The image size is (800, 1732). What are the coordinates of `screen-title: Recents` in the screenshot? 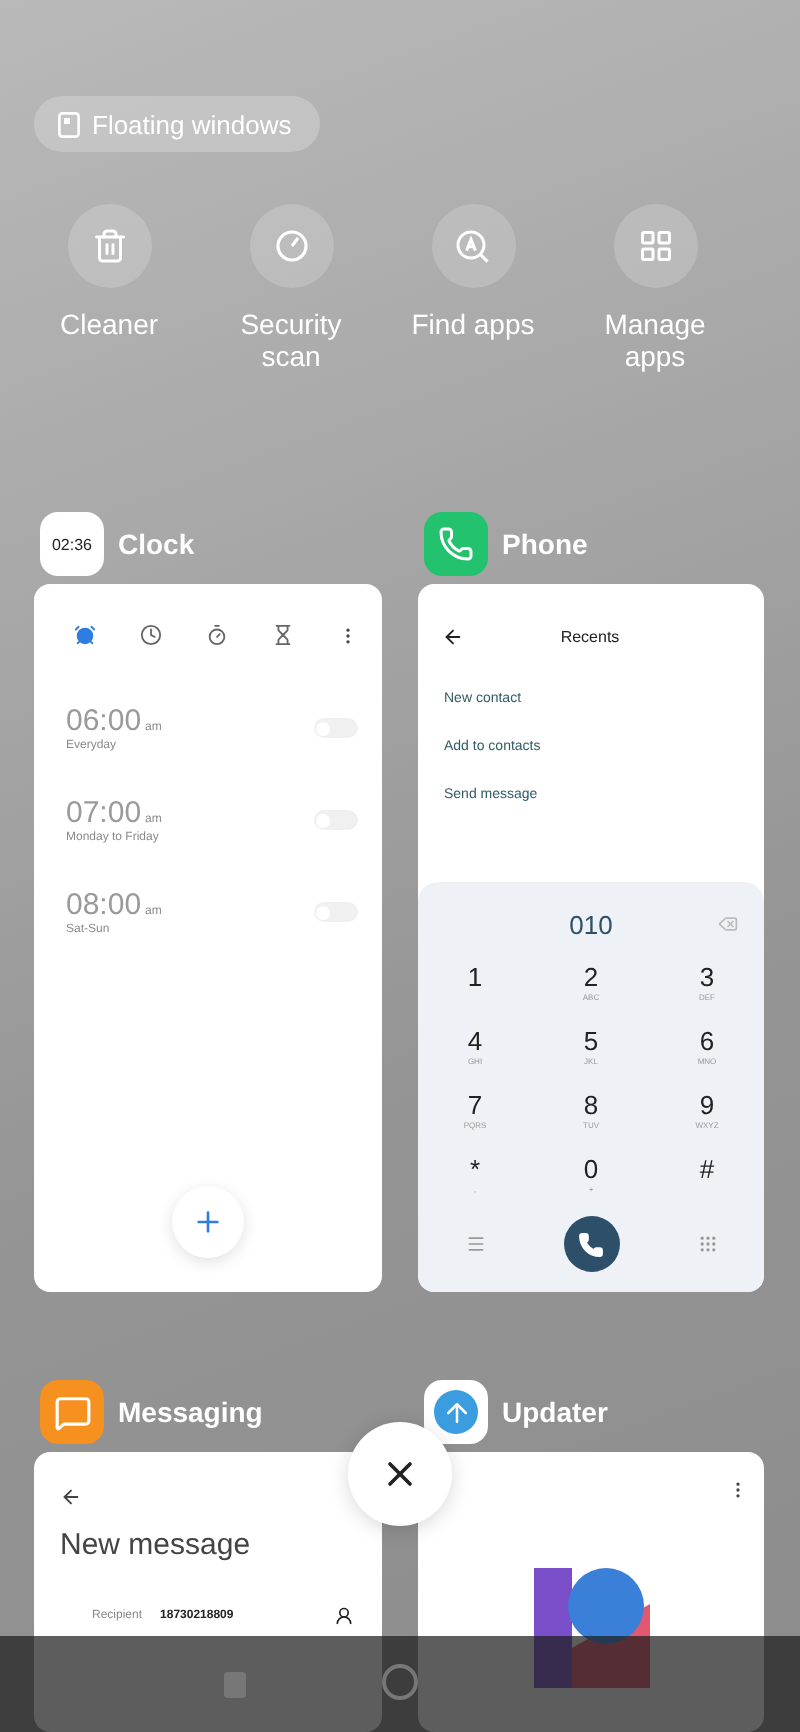 It's located at (590, 636).